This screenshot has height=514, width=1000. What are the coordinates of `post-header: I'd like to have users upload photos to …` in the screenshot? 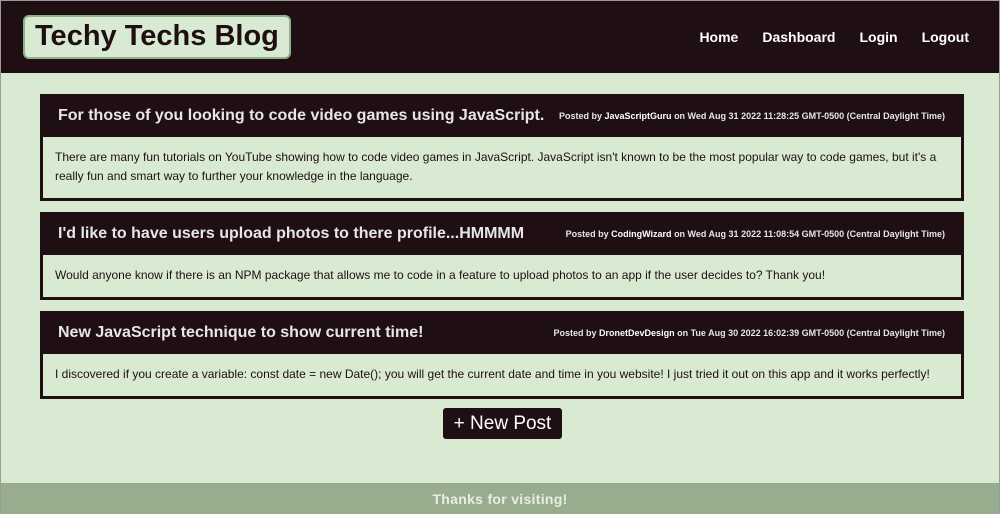 It's located at (502, 233).